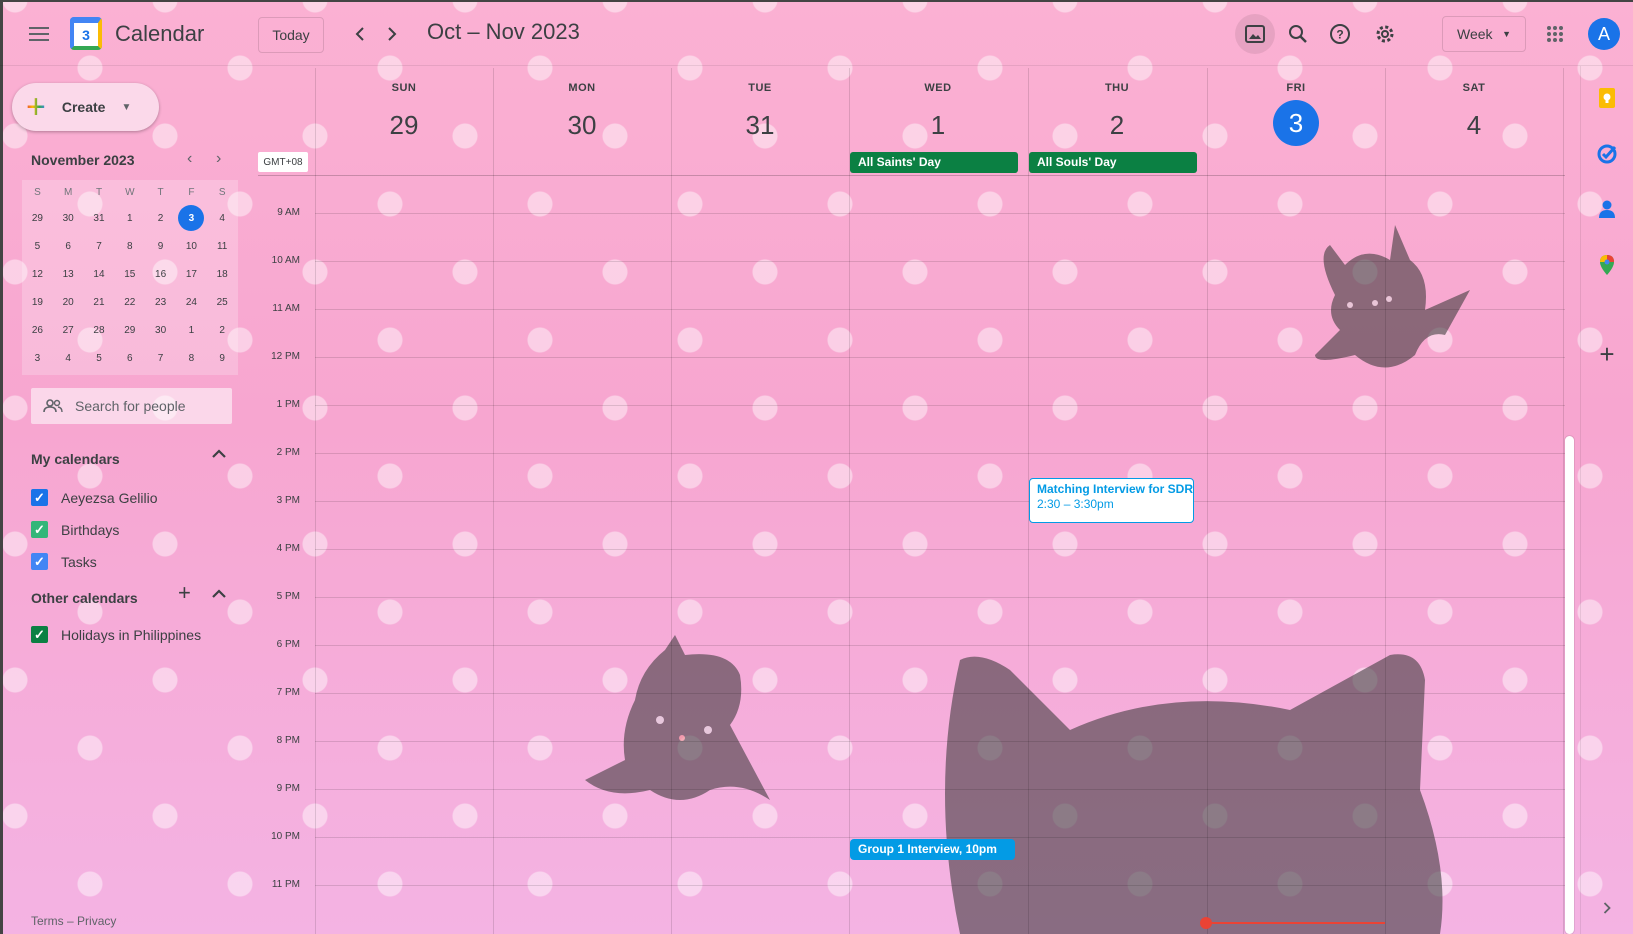  Describe the element at coordinates (222, 302) in the screenshot. I see `mini-calendar-day: 25` at that location.